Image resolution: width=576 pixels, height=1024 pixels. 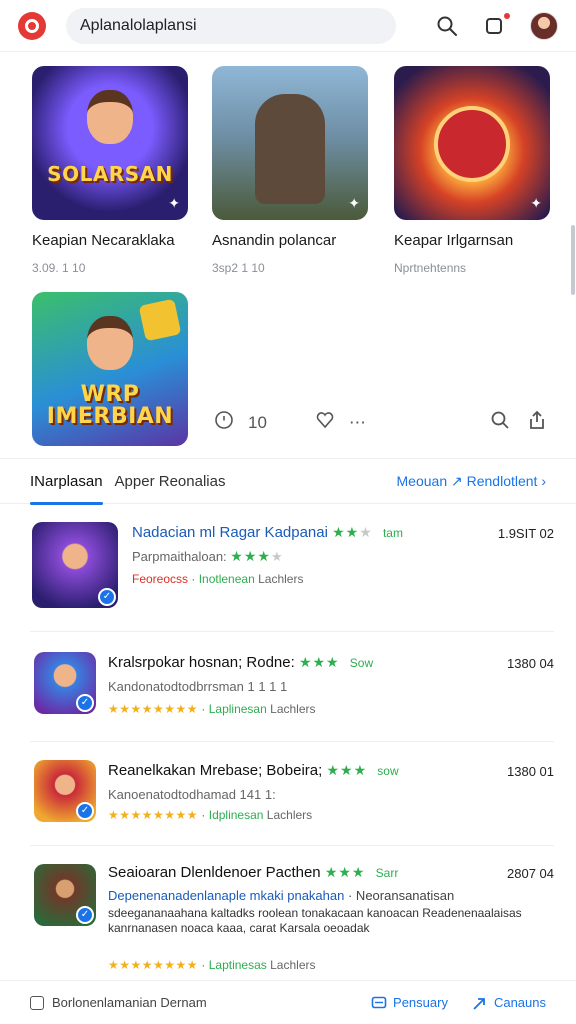 What do you see at coordinates (110, 405) in the screenshot?
I see `featured-image-word: WRP IMERBIAN` at bounding box center [110, 405].